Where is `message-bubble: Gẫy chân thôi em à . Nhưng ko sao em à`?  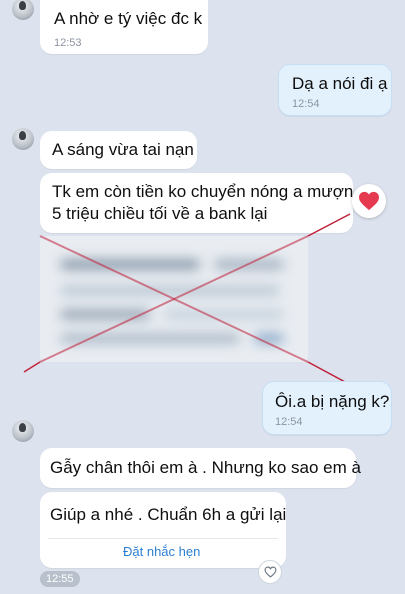
message-bubble: Gẫy chân thôi em à . Nhưng ko sao em à is located at coordinates (200, 468).